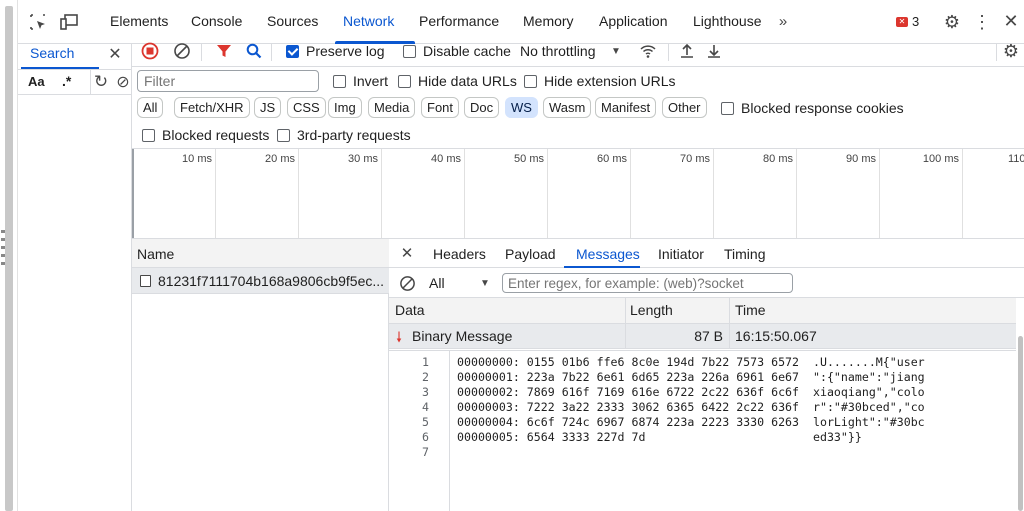  What do you see at coordinates (182, 51) in the screenshot?
I see `clear-log-icon` at bounding box center [182, 51].